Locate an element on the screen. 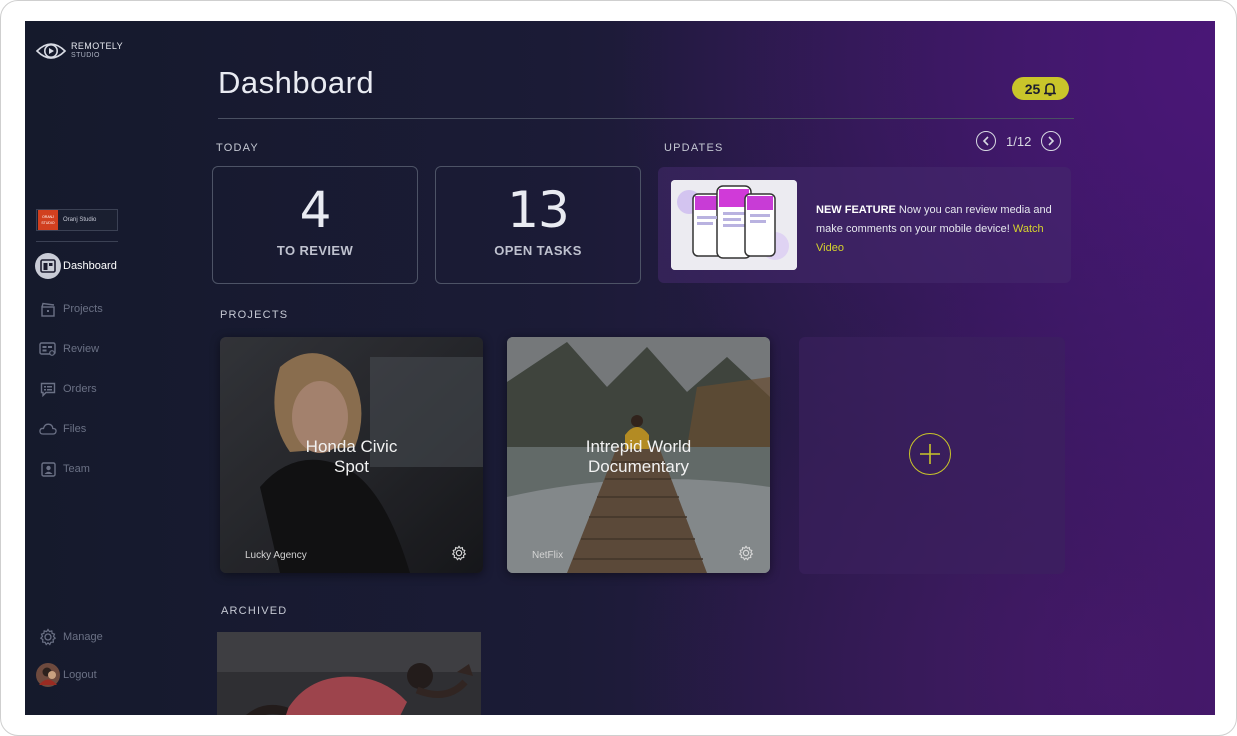 The image size is (1237, 736). open-tasks-card: 13 OPEN TASKS is located at coordinates (538, 225).